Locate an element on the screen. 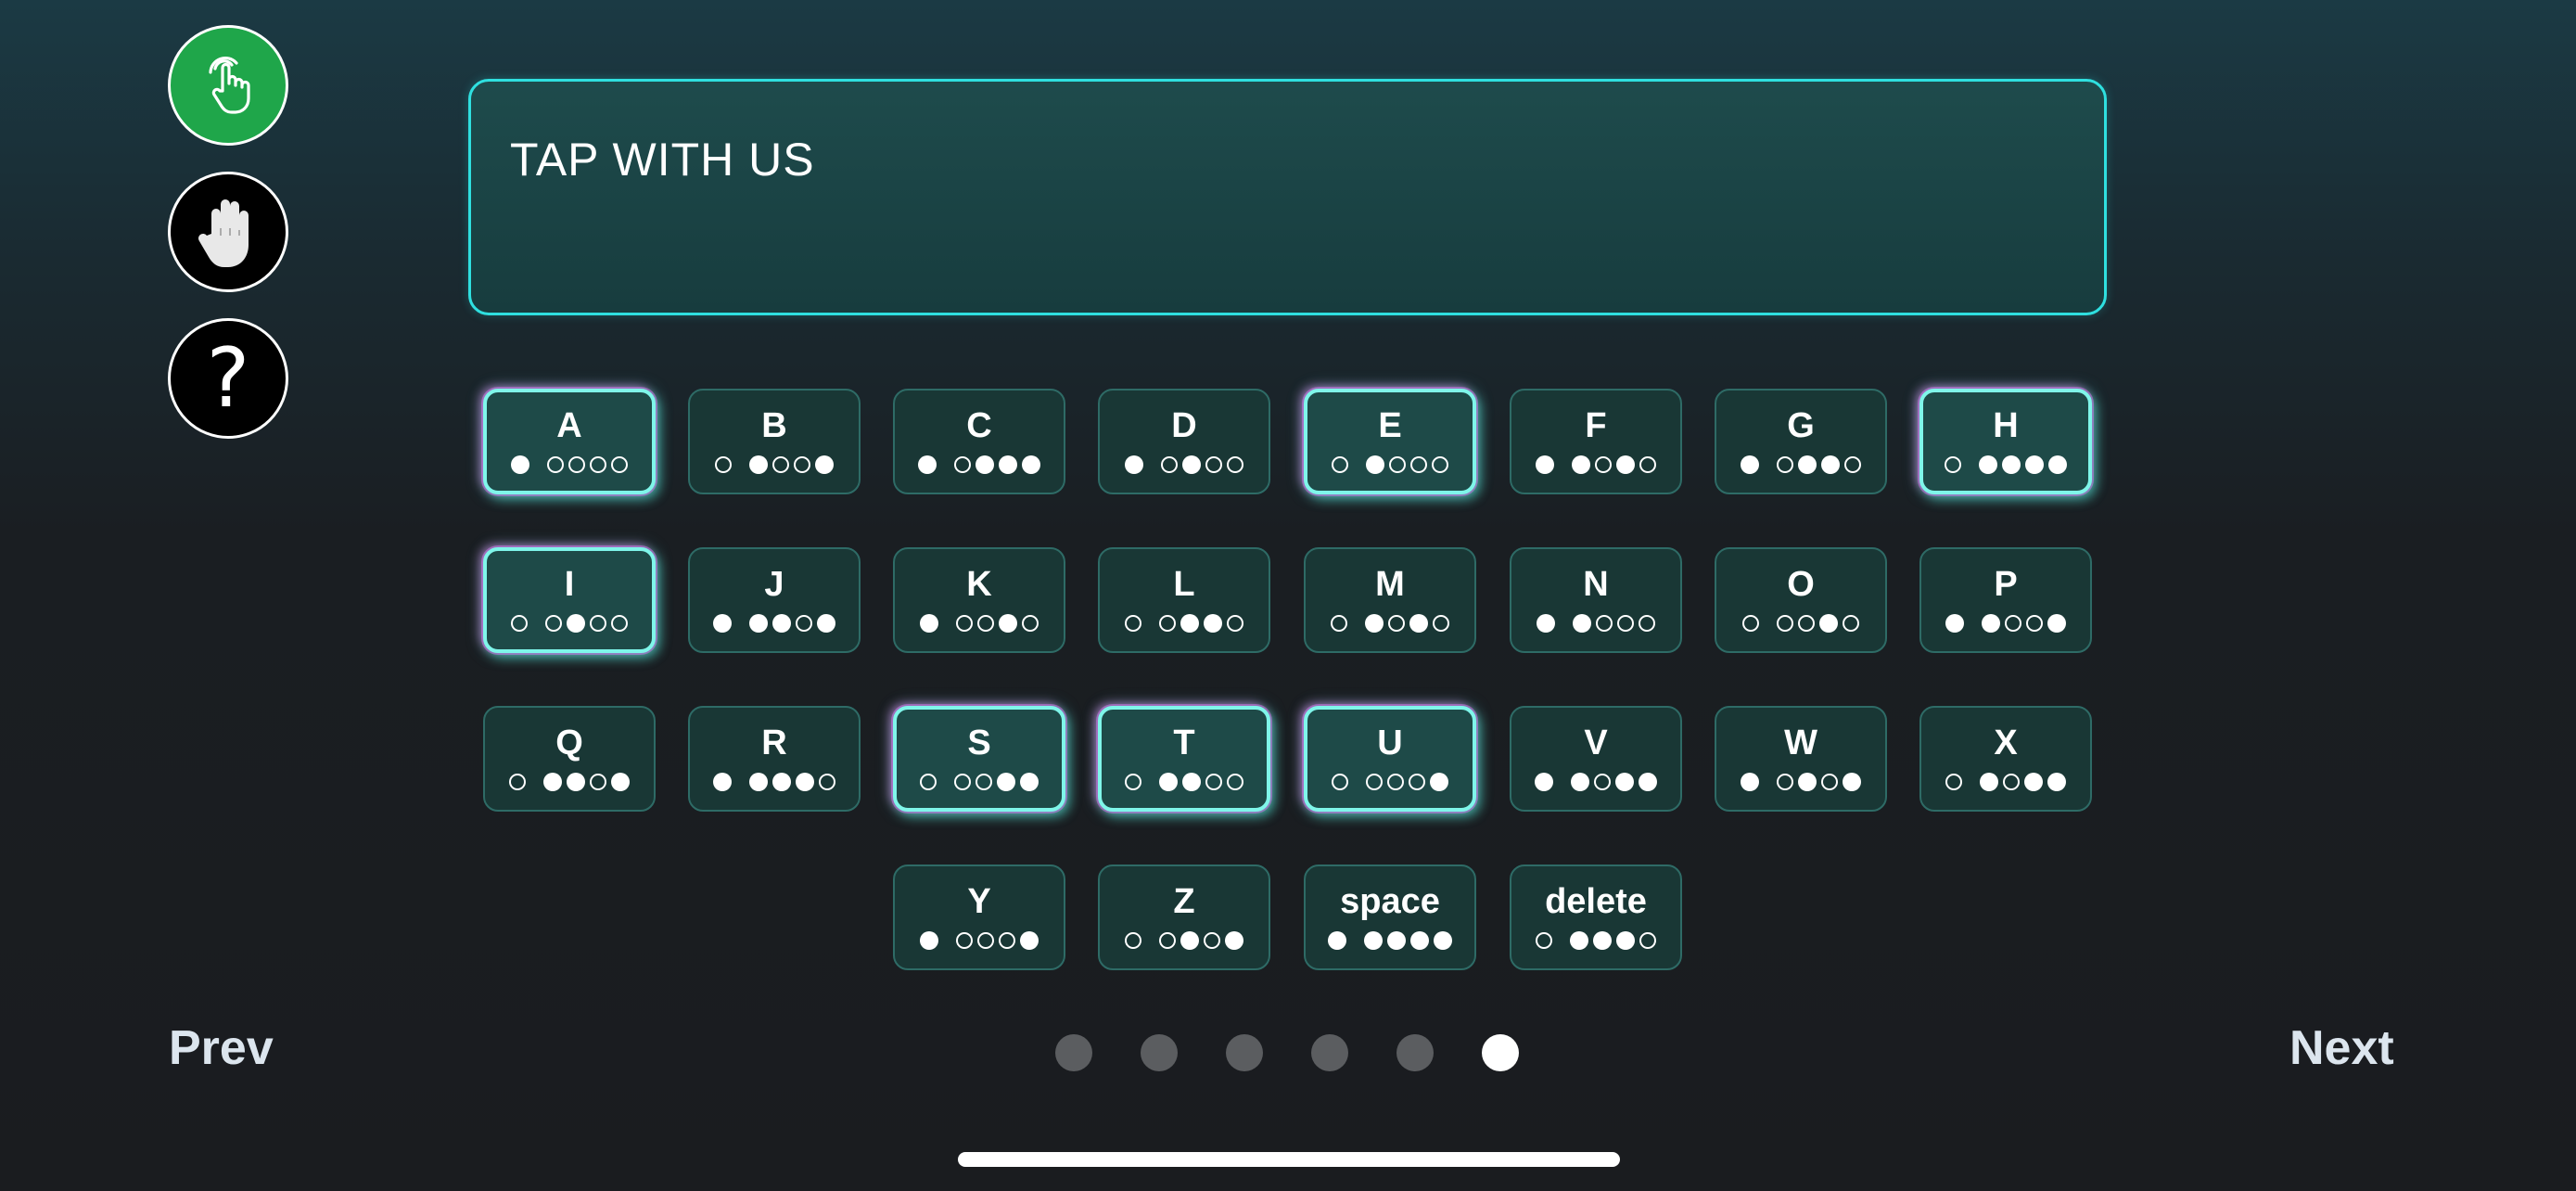 Image resolution: width=2576 pixels, height=1191 pixels. key-label: W is located at coordinates (1800, 743).